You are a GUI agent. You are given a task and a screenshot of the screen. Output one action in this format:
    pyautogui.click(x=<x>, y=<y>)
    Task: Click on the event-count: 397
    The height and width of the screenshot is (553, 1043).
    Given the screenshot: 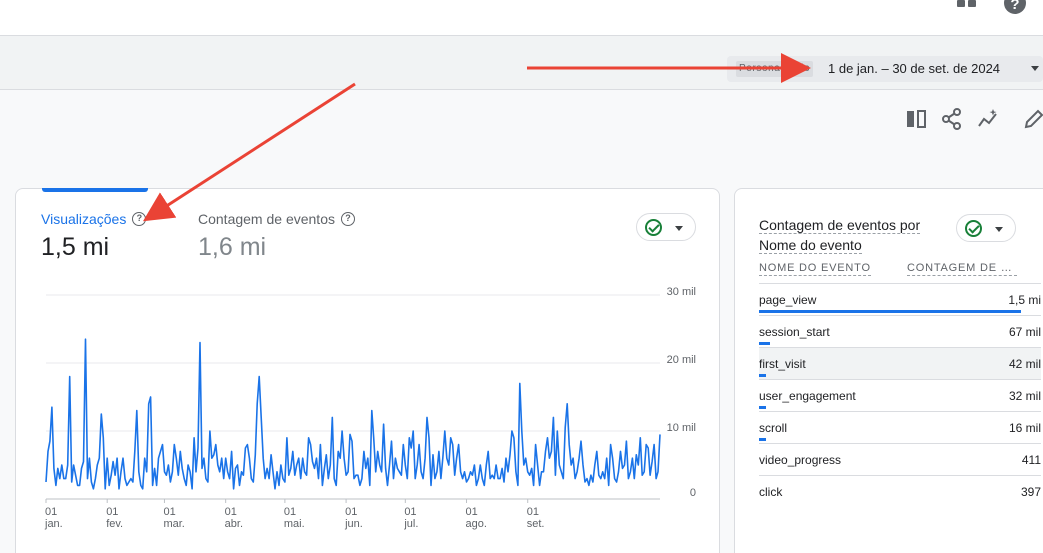 What is the action you would take?
    pyautogui.click(x=1030, y=492)
    